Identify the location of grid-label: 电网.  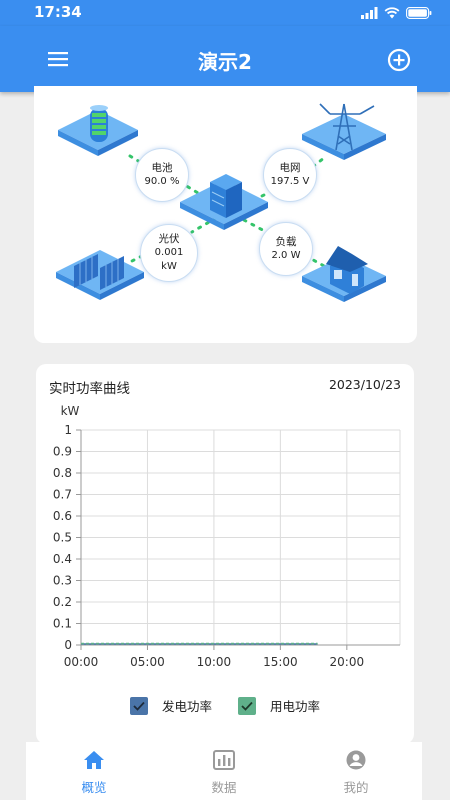
(290, 168).